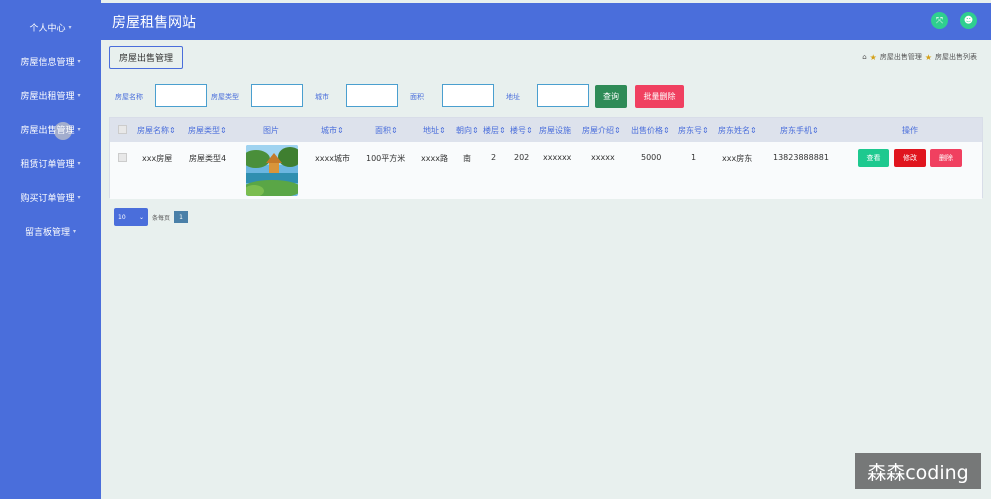  What do you see at coordinates (208, 158) in the screenshot?
I see `cell-house-type: 房屋类型4` at bounding box center [208, 158].